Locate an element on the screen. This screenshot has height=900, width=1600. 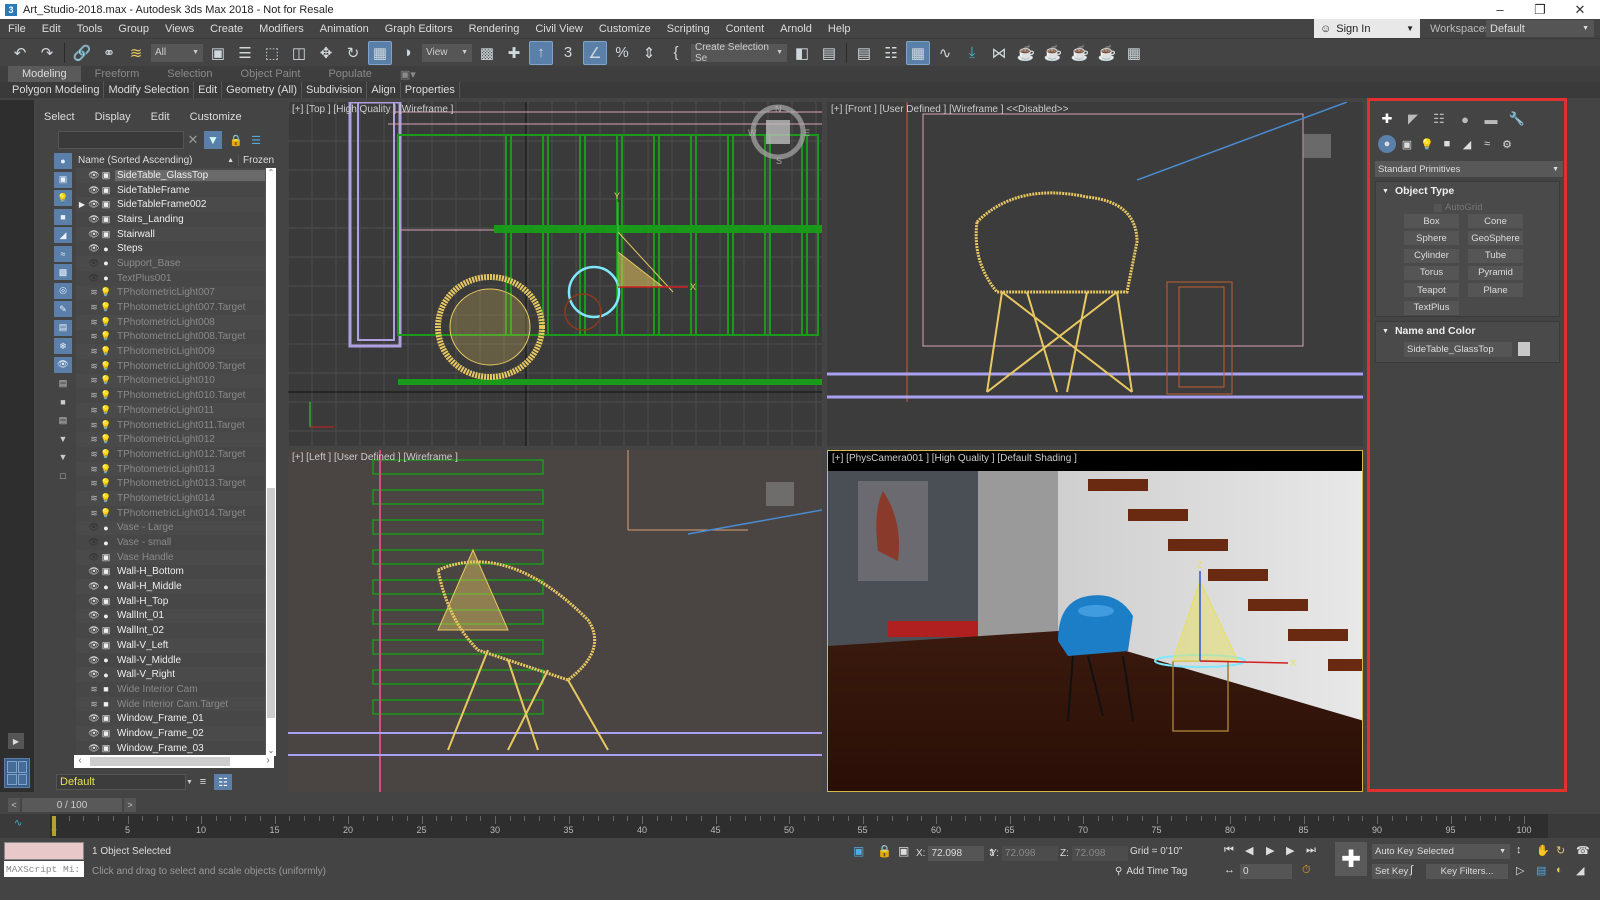
next-frame-button: > is located at coordinates (130, 805).